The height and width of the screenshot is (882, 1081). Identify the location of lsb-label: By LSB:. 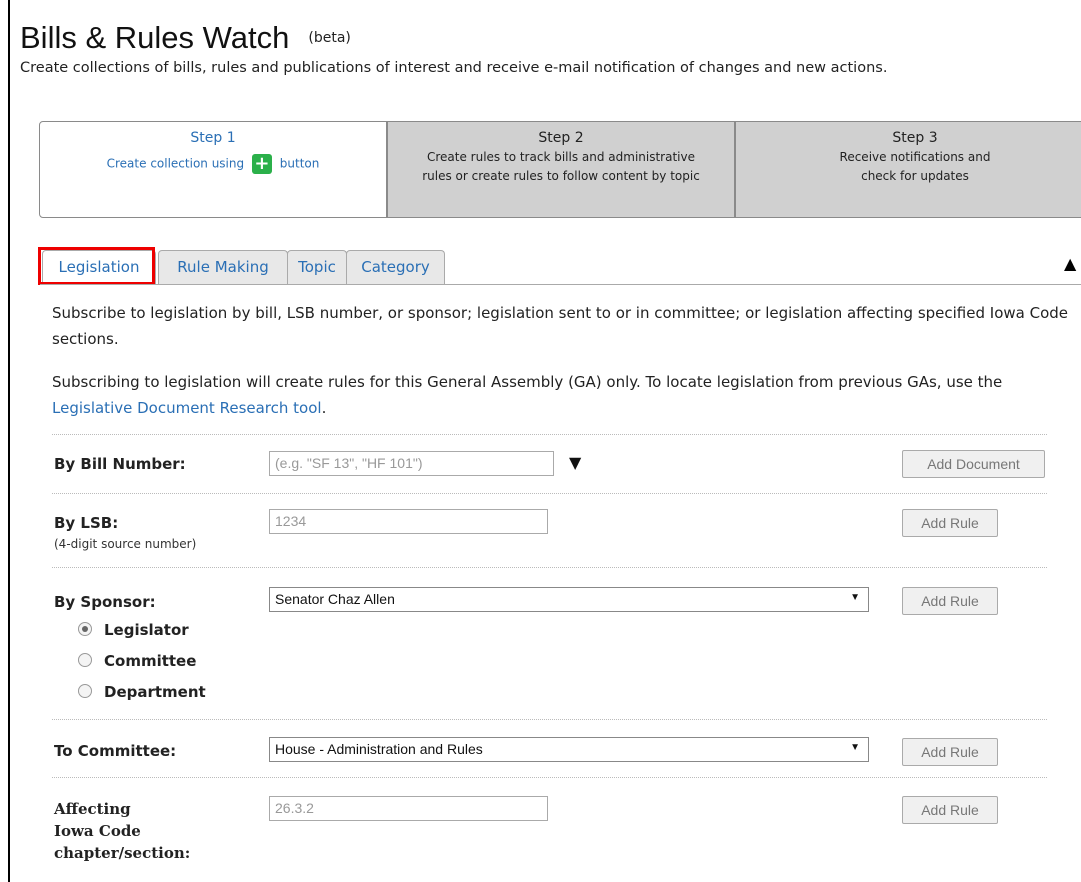
(86, 523).